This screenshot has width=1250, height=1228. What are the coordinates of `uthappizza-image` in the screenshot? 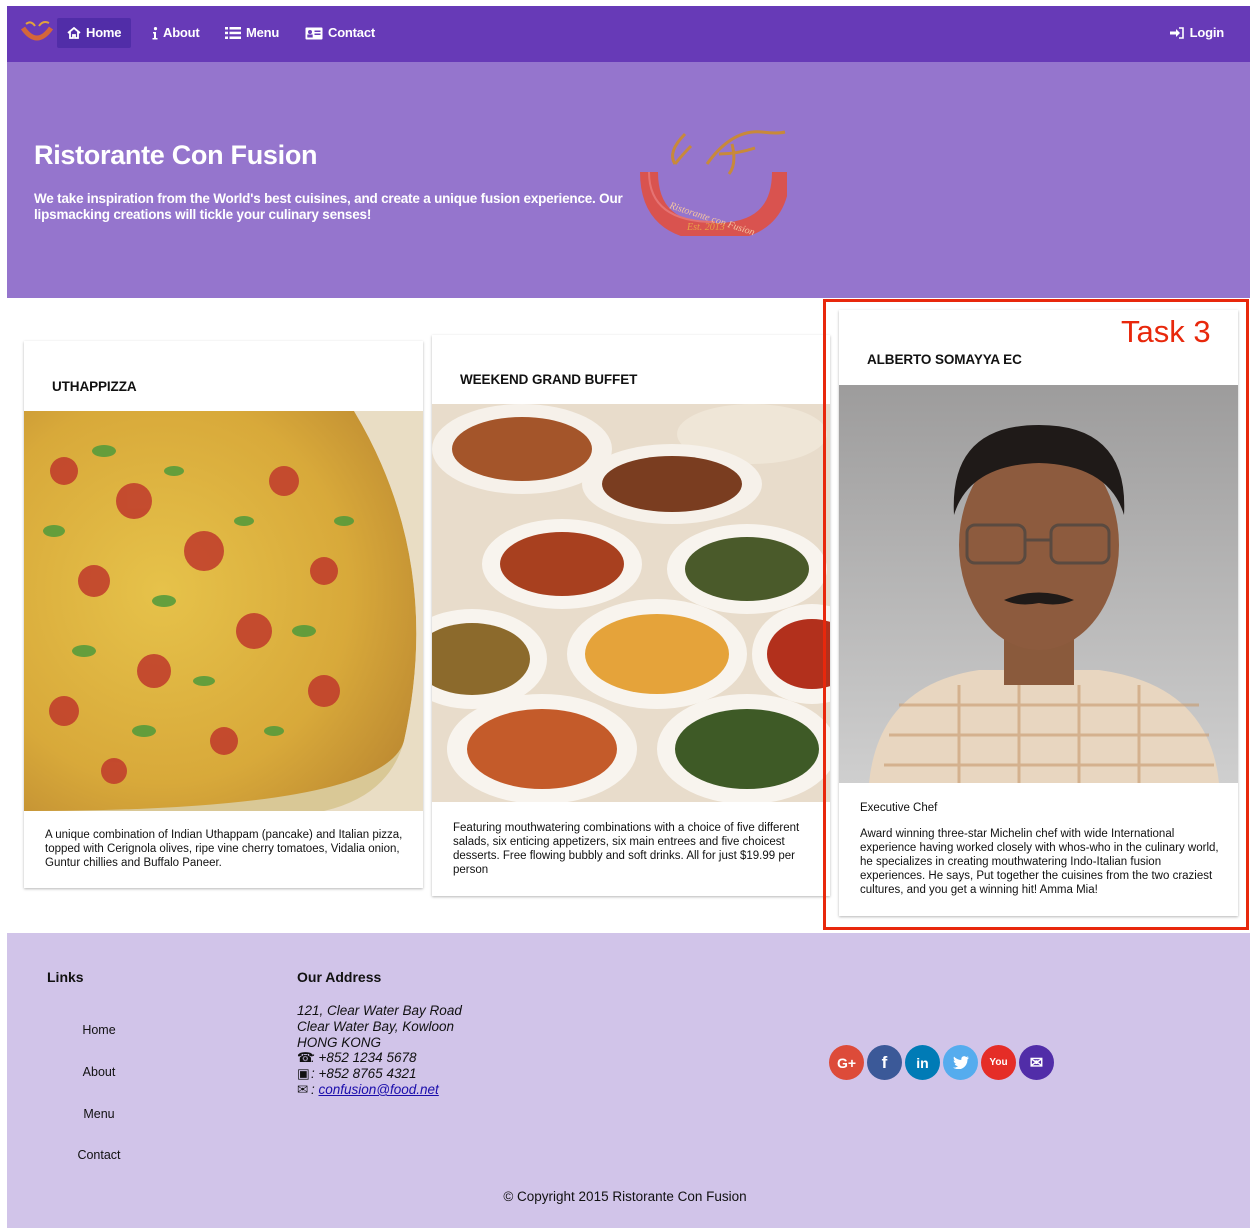 It's located at (223, 611).